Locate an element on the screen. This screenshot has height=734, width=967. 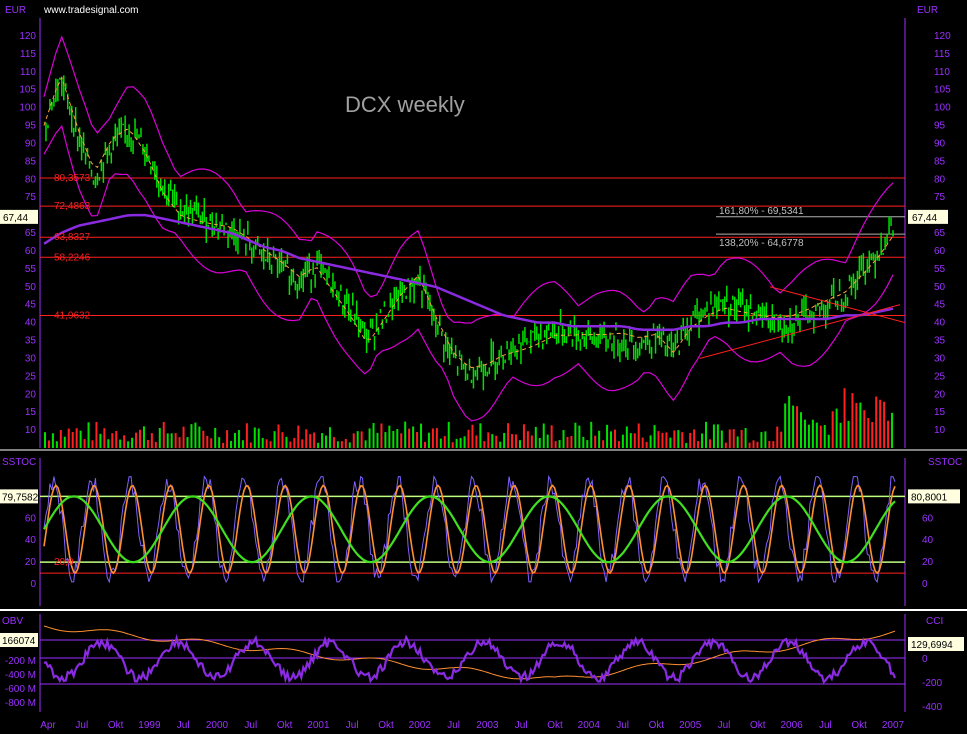
x-label-13: 2003 is located at coordinates (487, 725).